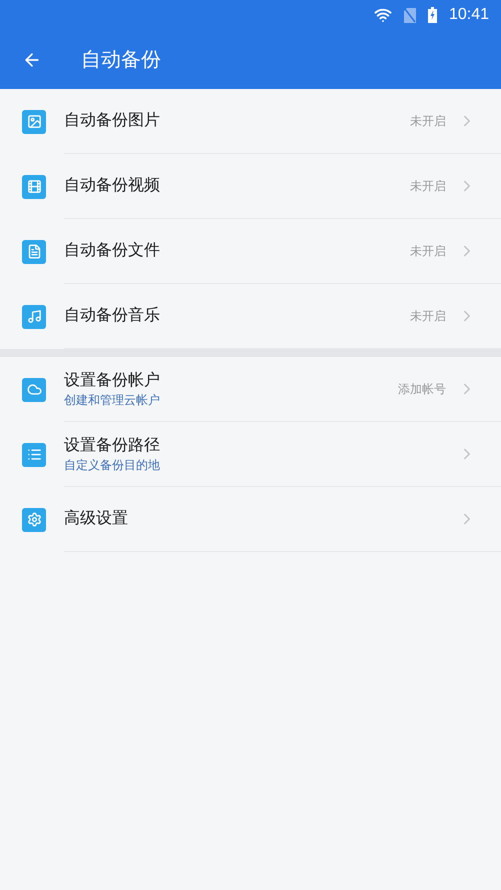  What do you see at coordinates (121, 60) in the screenshot?
I see `page-title: 自动备份` at bounding box center [121, 60].